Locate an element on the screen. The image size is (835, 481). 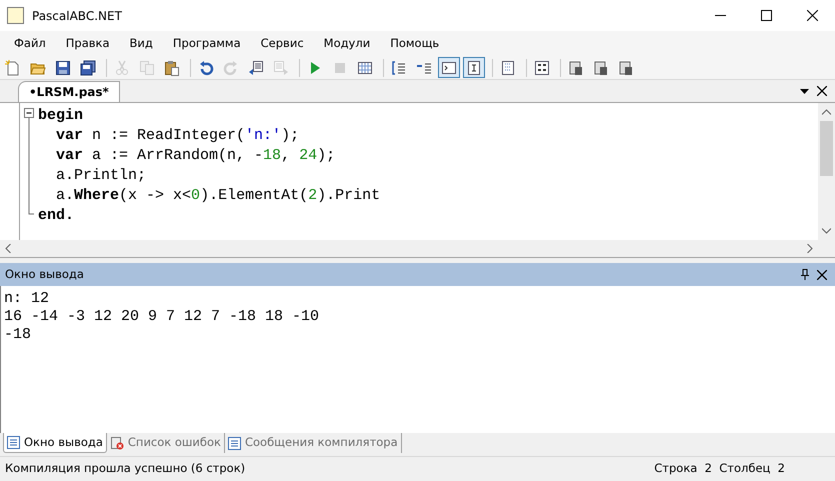
dropdown-arrow-icon is located at coordinates (804, 91).